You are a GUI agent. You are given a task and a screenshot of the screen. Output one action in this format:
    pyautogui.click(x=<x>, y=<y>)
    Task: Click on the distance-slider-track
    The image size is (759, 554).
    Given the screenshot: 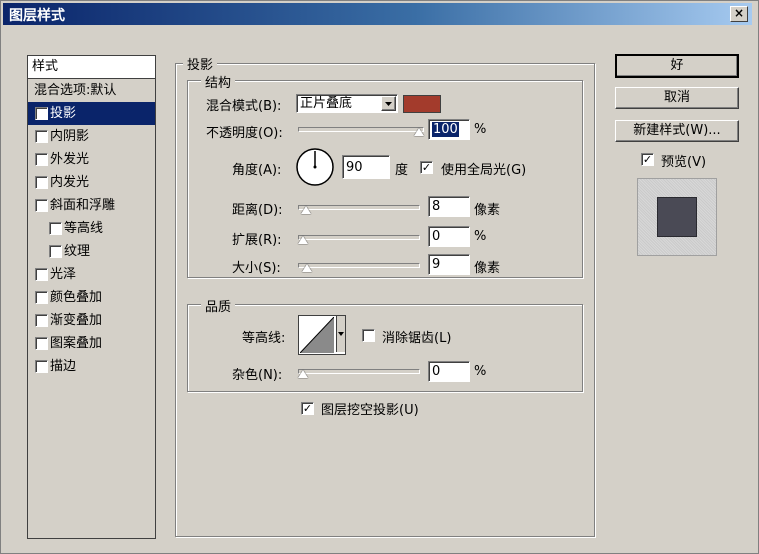 What is the action you would take?
    pyautogui.click(x=359, y=207)
    